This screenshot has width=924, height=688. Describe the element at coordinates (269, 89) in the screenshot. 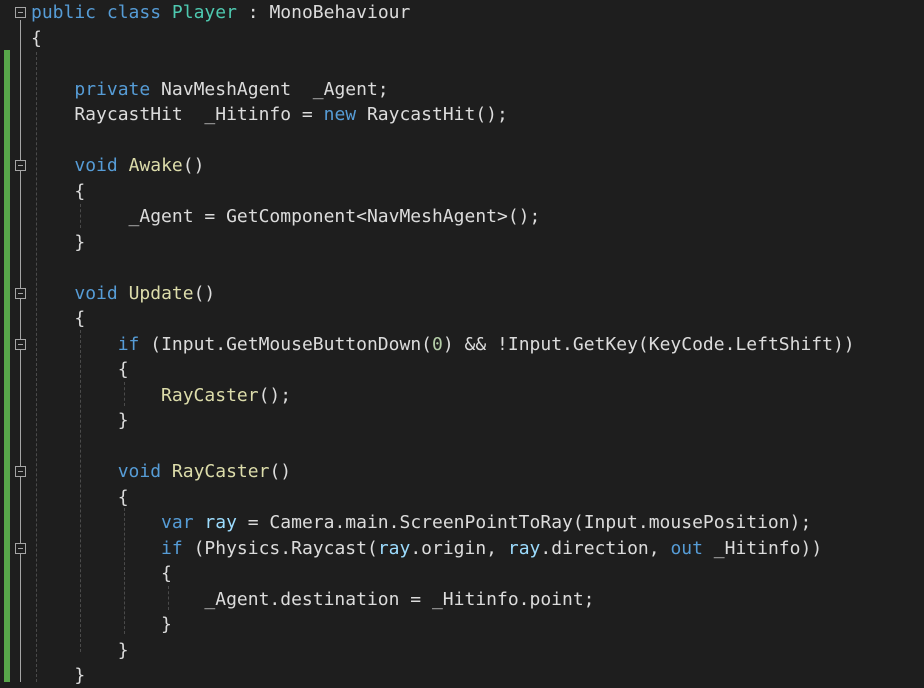

I see `code-token: NavMeshAgent _Agent;` at that location.